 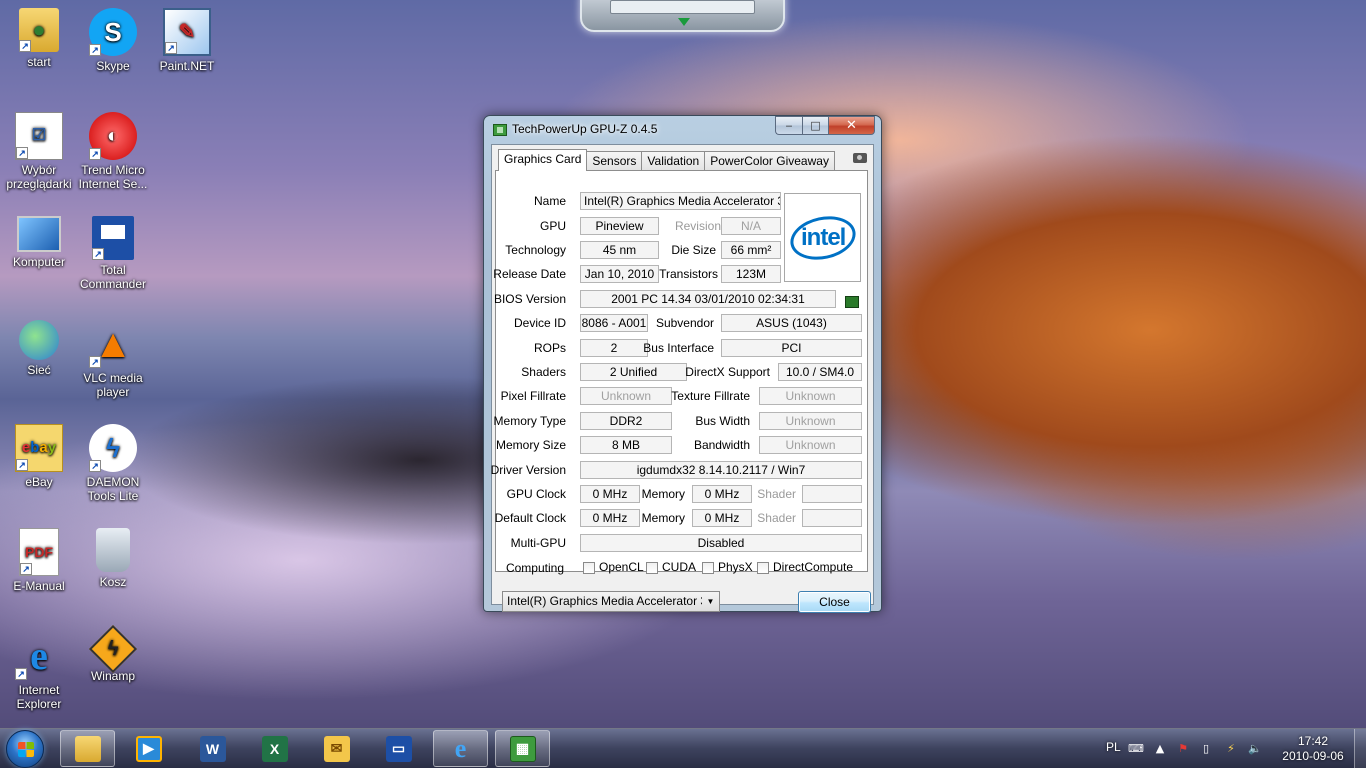 I want to click on save-bios-icon, so click(x=852, y=302).